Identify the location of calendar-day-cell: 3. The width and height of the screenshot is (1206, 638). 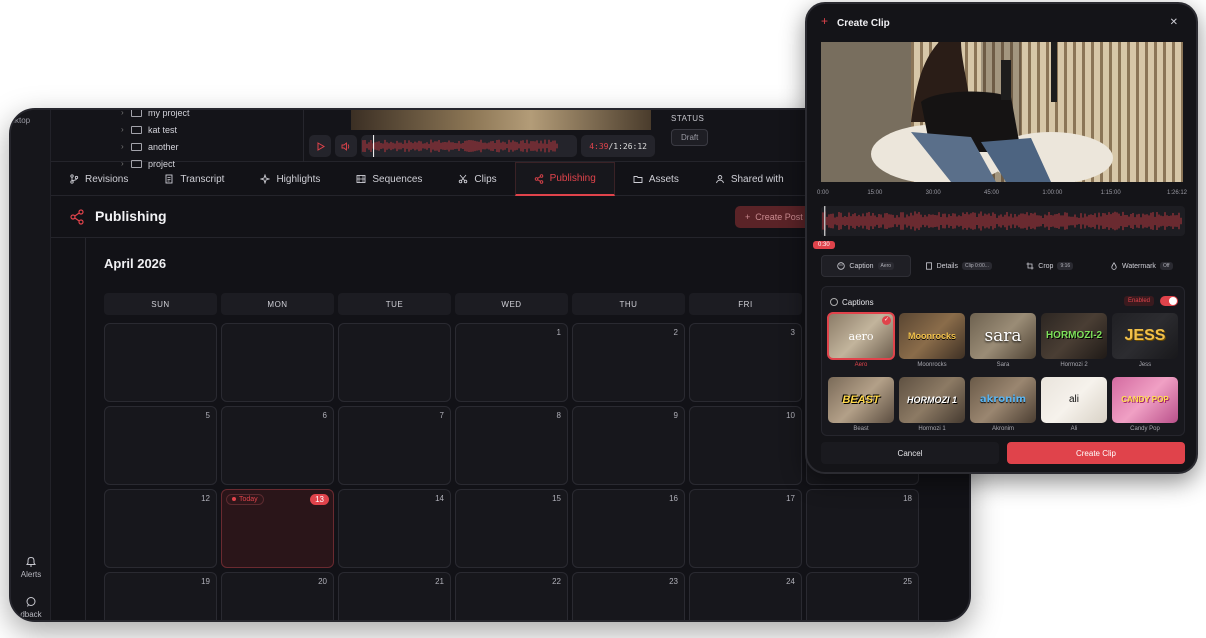
(745, 362).